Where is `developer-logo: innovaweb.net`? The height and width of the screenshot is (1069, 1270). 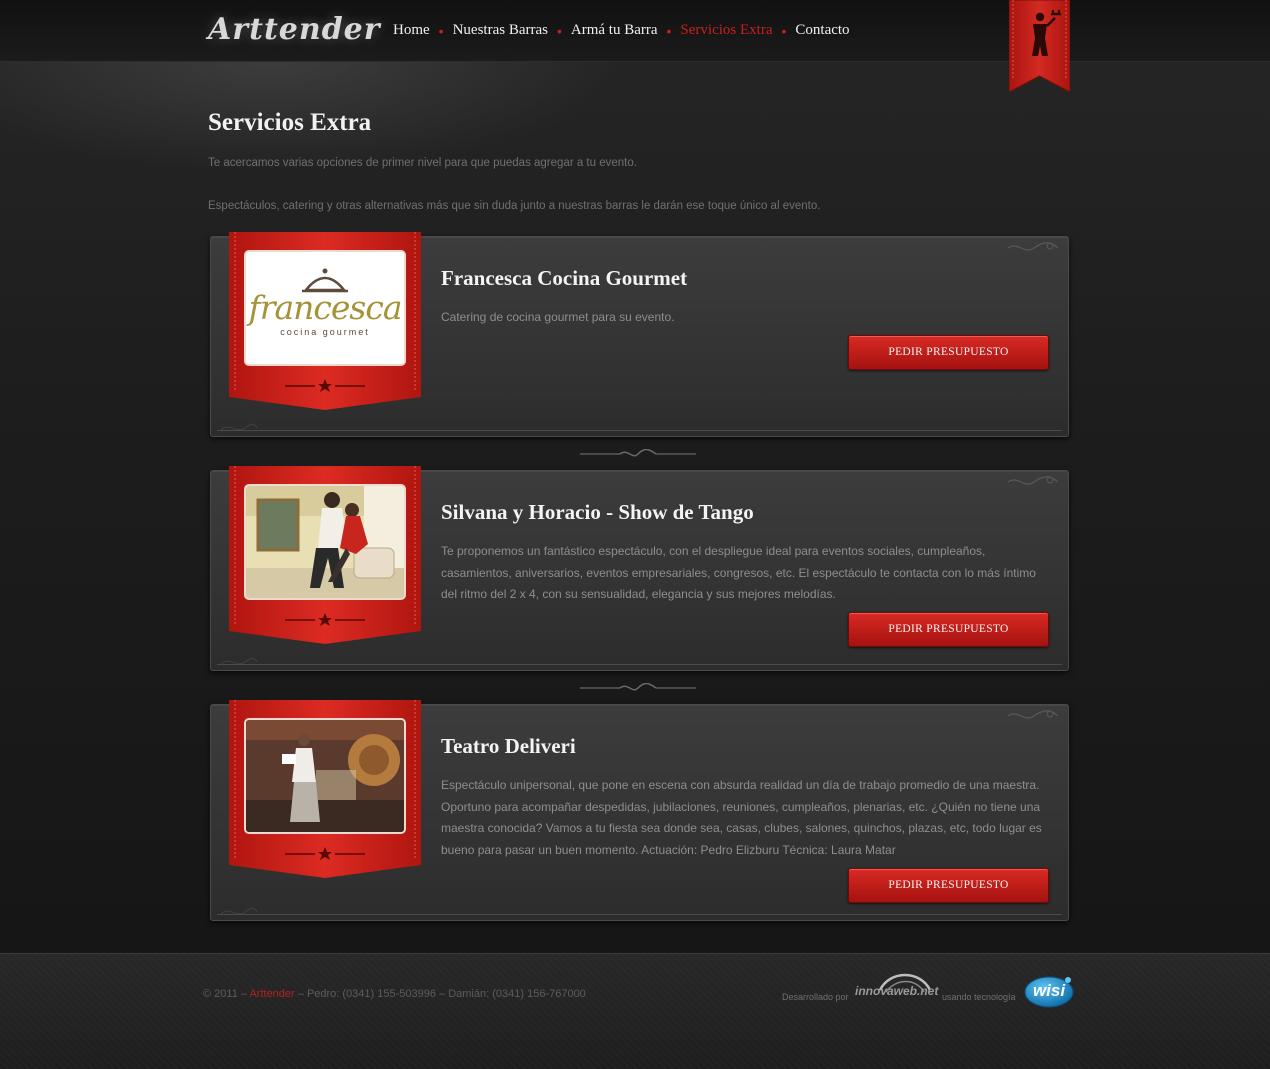
developer-logo: innovaweb.net is located at coordinates (896, 991).